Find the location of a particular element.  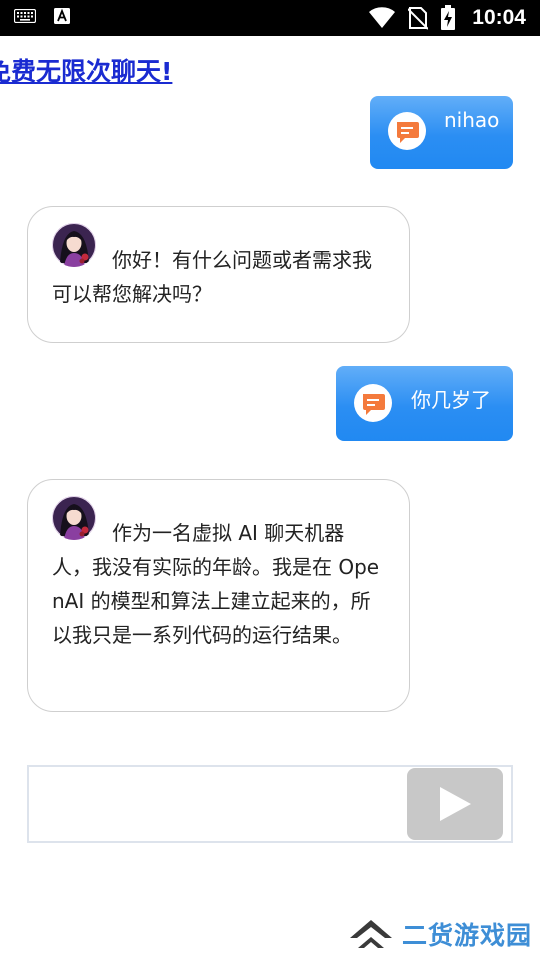

play-triangle-icon is located at coordinates (455, 804).